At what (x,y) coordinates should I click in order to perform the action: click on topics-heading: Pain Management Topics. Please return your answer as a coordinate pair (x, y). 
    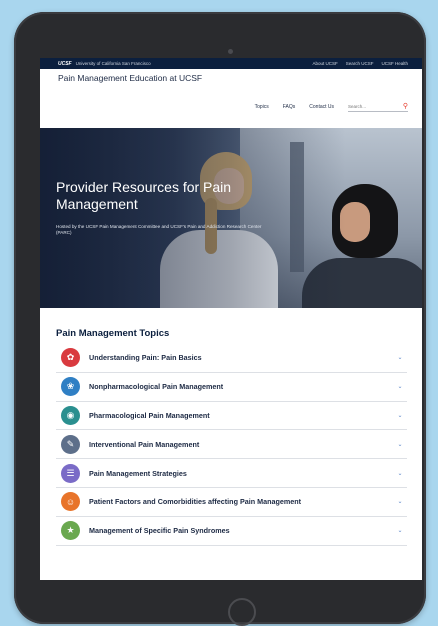
    Looking at the image, I should click on (113, 333).